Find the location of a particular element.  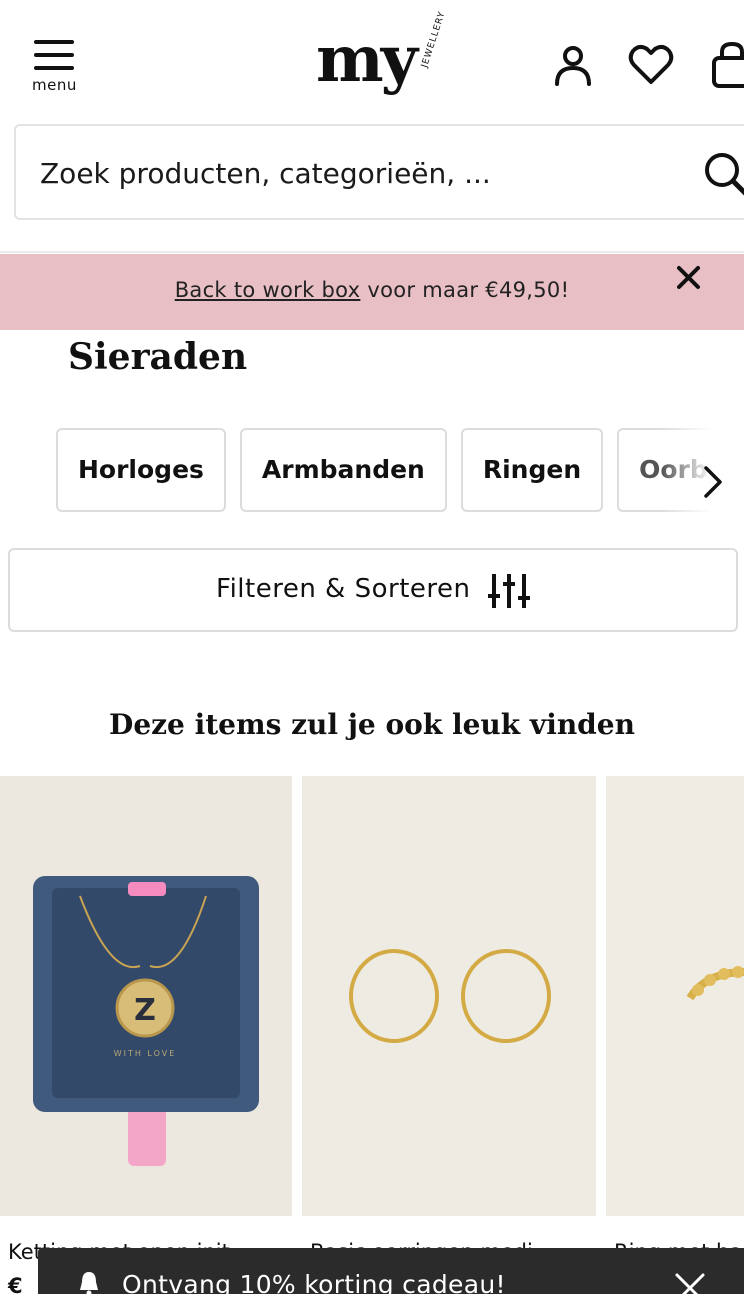

search-input is located at coordinates (360, 173).